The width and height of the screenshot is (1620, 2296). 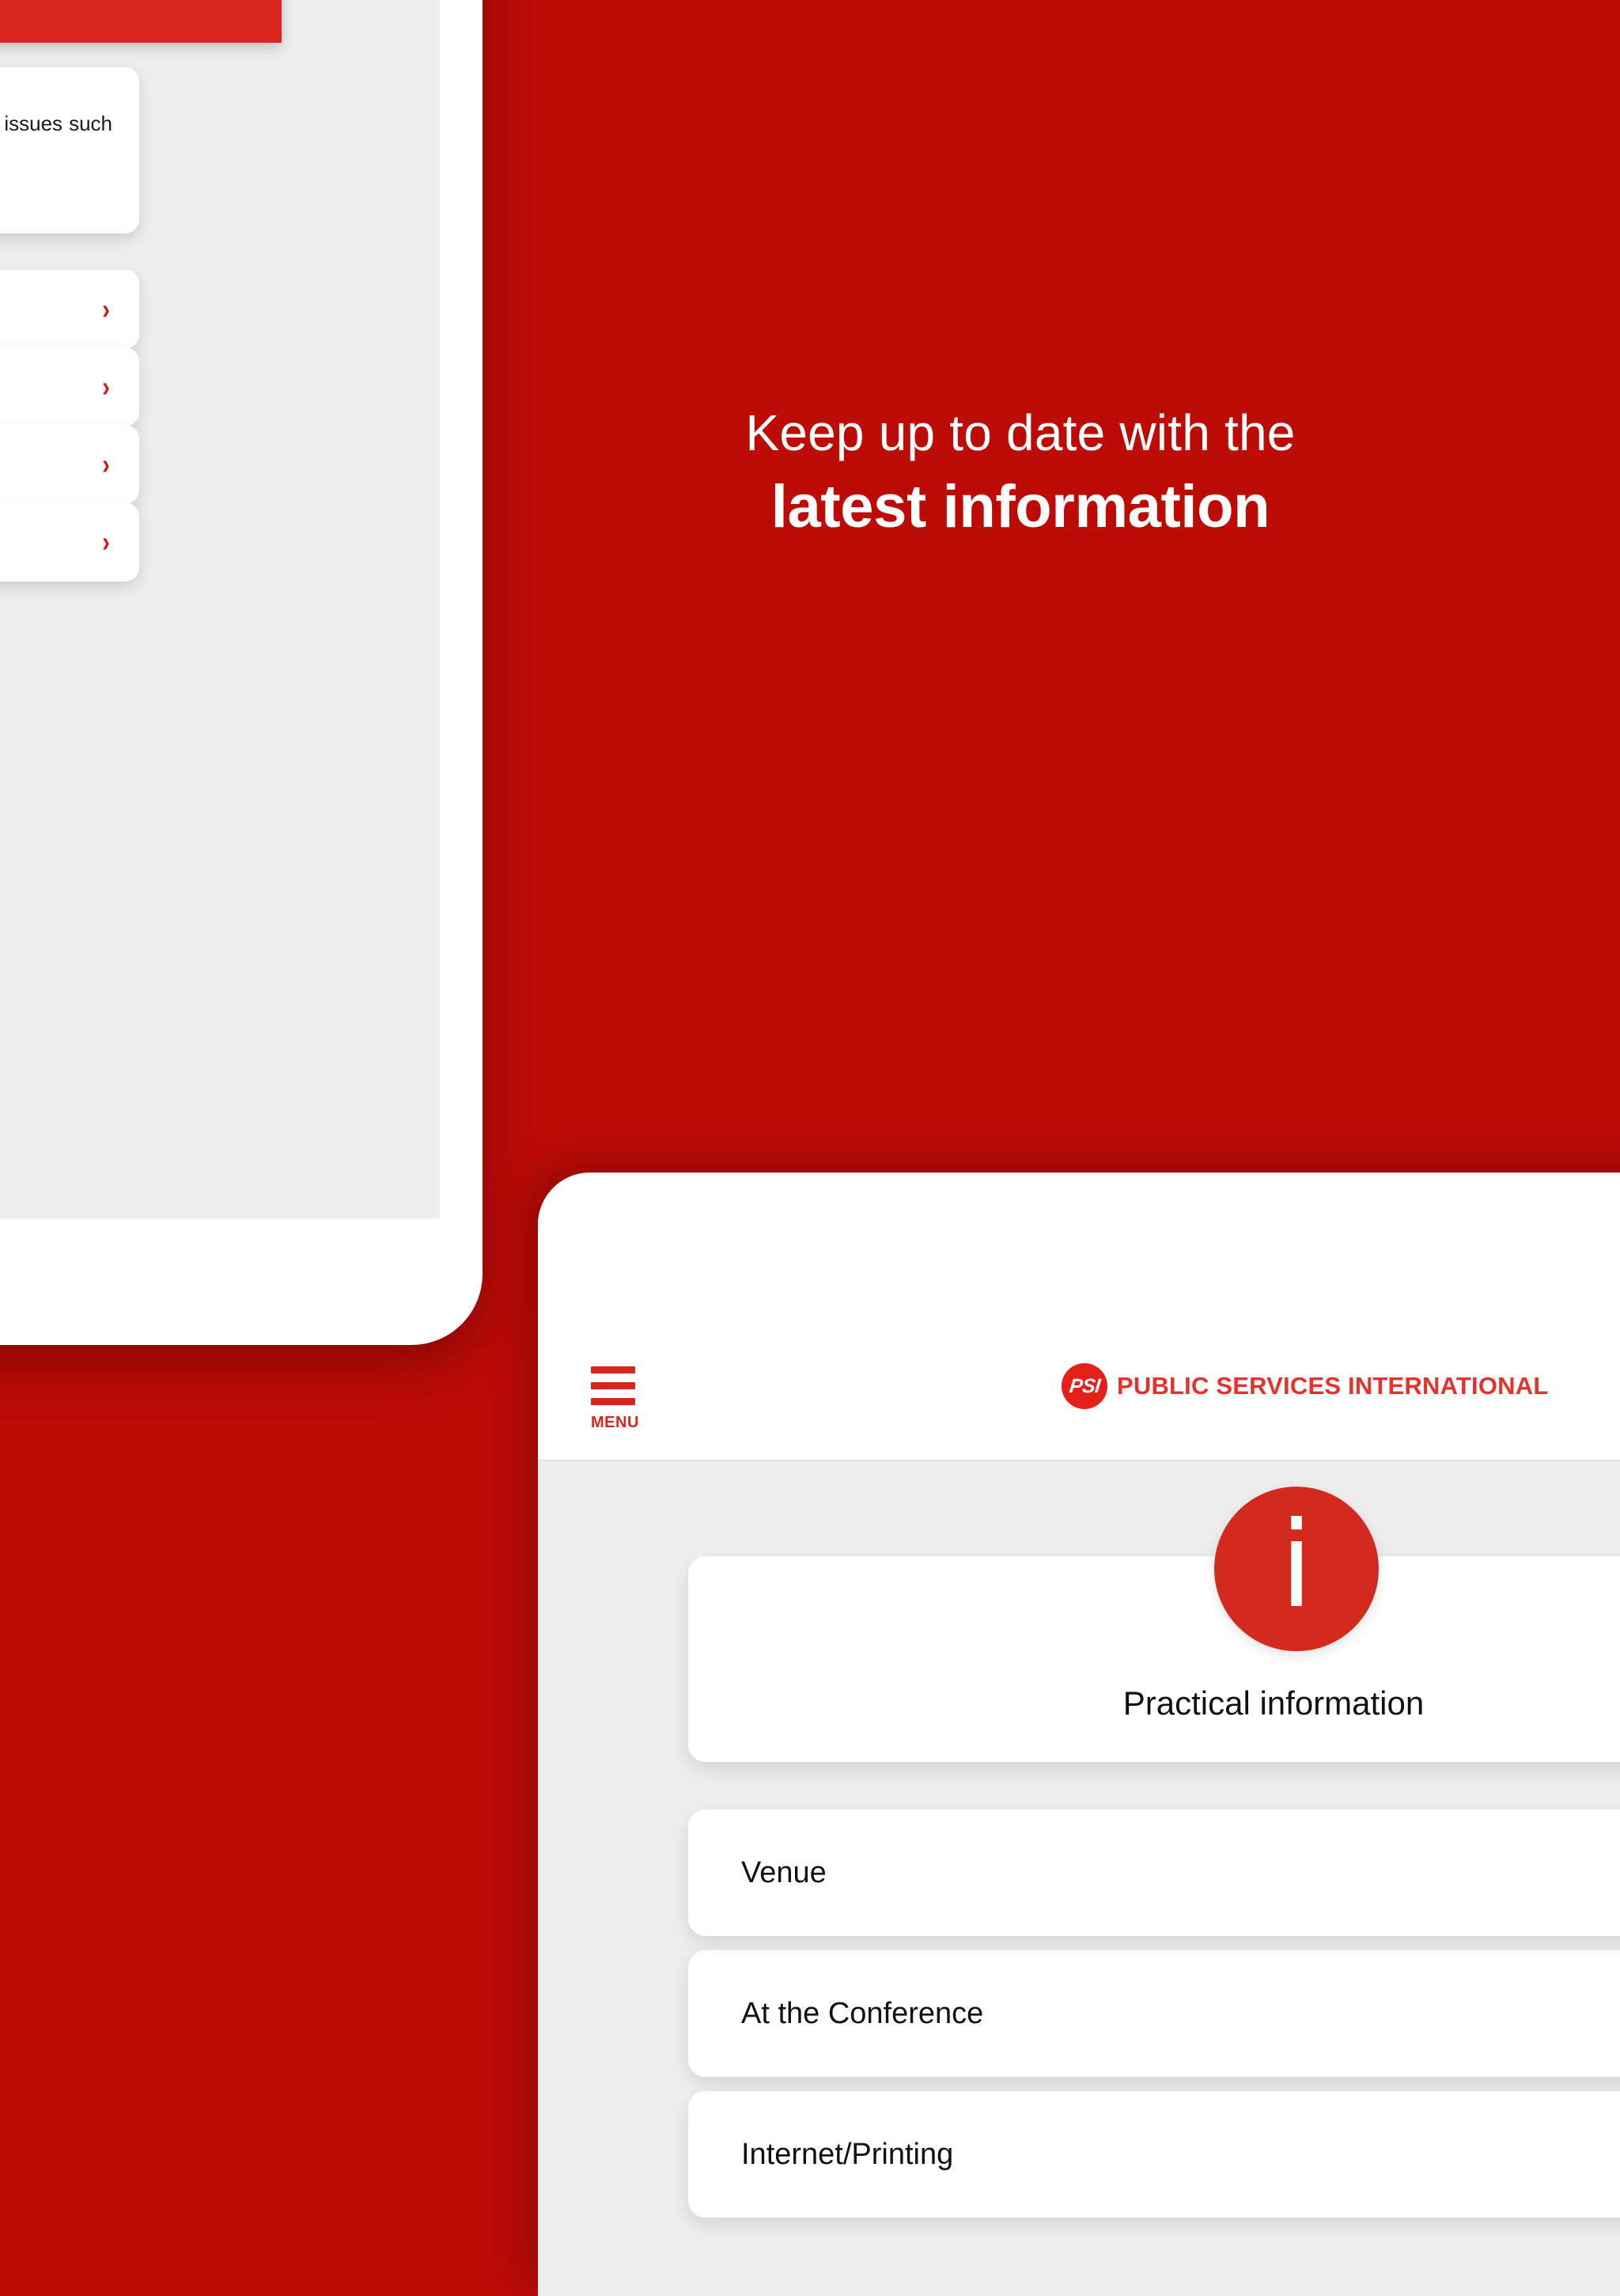 I want to click on psi-logo: PSI PUBLIC SERVICES INTERNATIONAL, so click(x=1305, y=1386).